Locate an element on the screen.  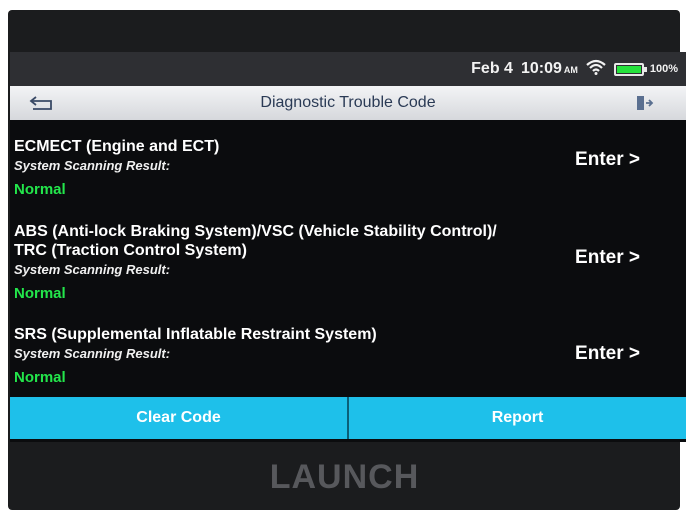
status-bar: Feb 4 10:09 AM 100% is located at coordinates (348, 69).